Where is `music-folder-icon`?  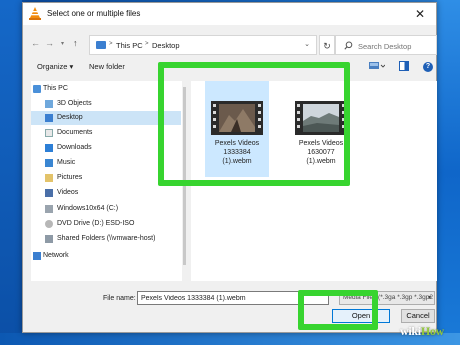 music-folder-icon is located at coordinates (49, 163).